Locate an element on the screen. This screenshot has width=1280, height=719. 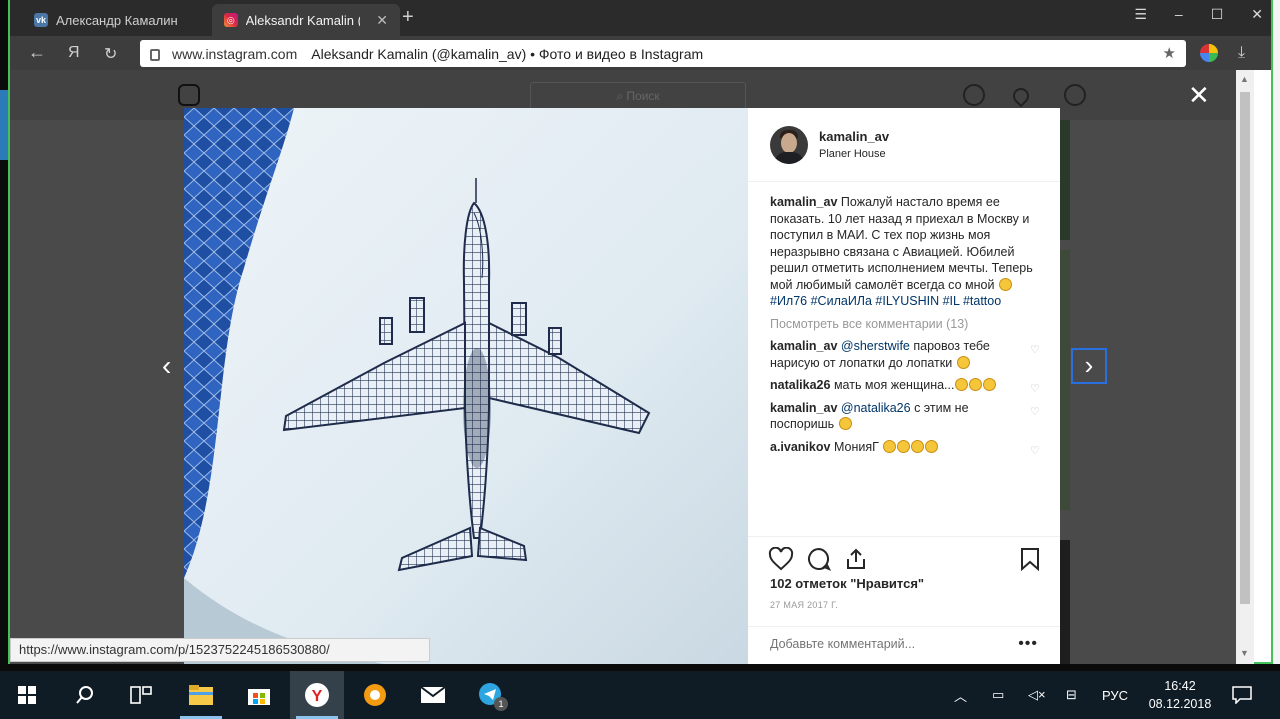
menu-icon: ☰ is located at coordinates (1140, 14).